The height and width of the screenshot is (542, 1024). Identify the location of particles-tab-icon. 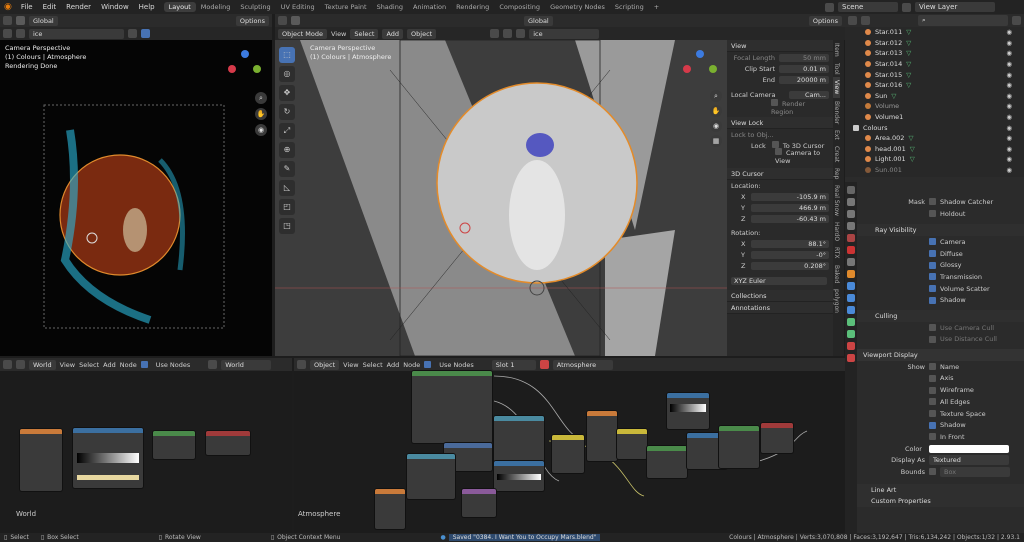
(851, 298).